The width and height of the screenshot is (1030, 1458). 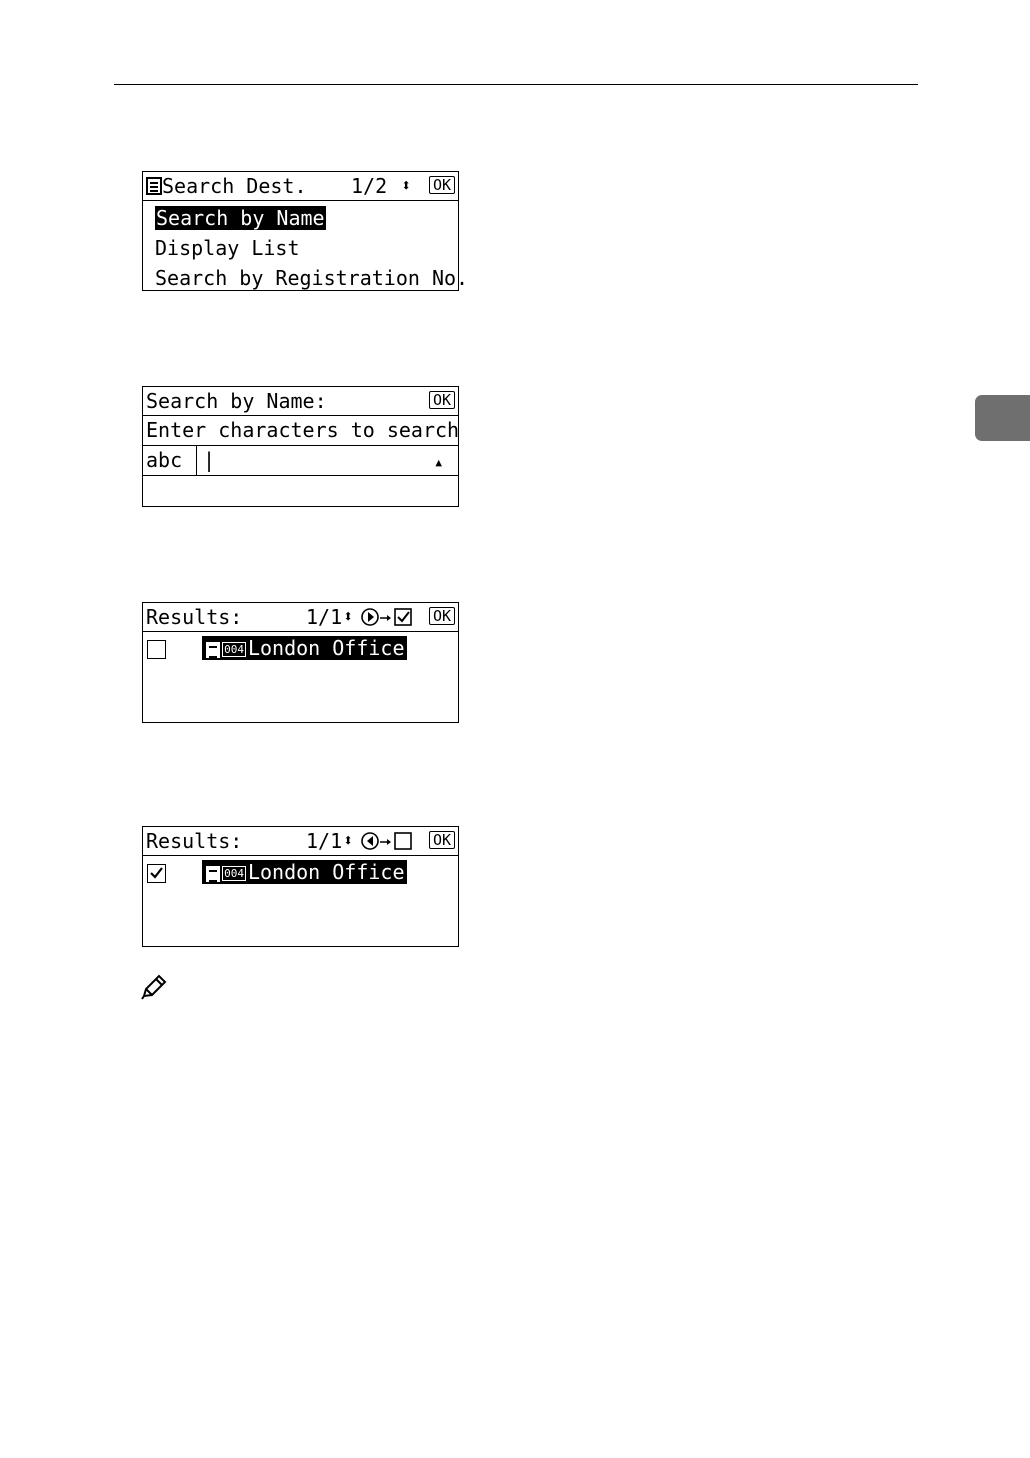 What do you see at coordinates (170, 460) in the screenshot?
I see `input-mode-label: abc` at bounding box center [170, 460].